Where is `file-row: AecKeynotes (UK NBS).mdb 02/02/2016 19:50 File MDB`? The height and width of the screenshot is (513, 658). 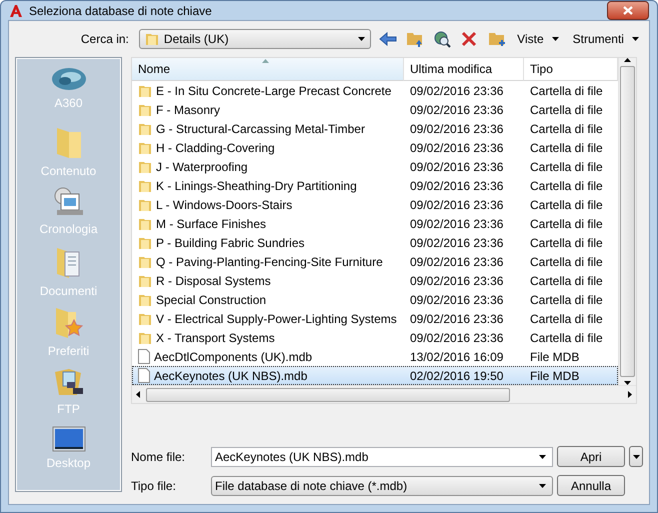
file-row: AecKeynotes (UK NBS).mdb 02/02/2016 19:50 File MDB is located at coordinates (375, 375).